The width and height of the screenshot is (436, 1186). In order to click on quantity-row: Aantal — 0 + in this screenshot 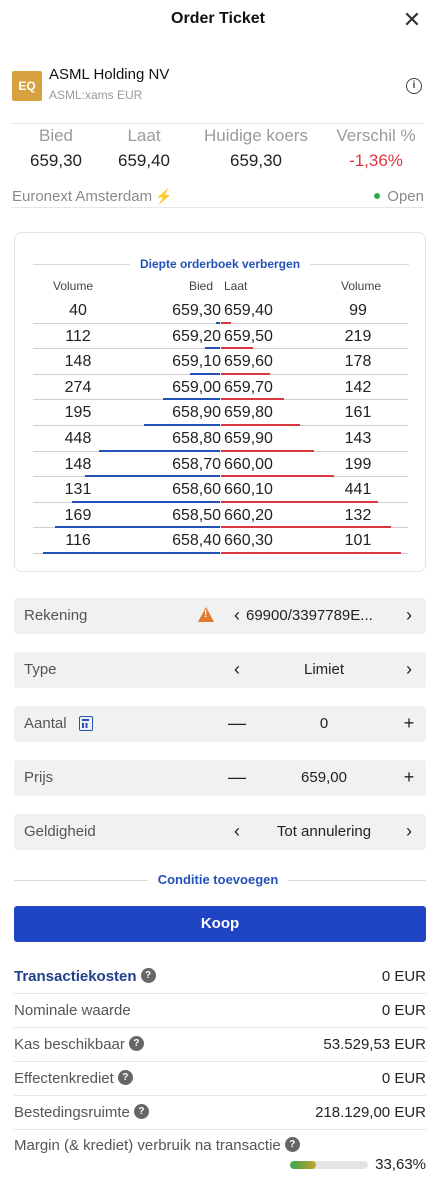, I will do `click(220, 724)`.